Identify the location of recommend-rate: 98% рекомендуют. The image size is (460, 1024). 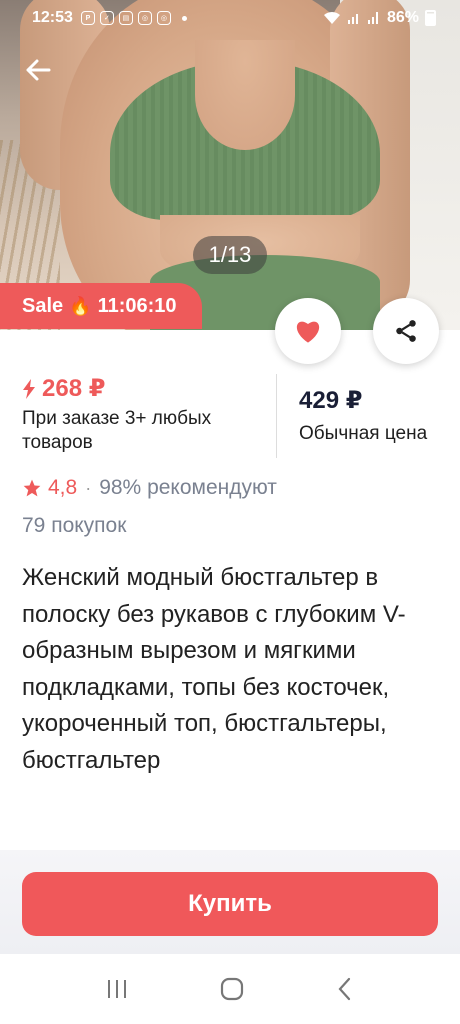
(188, 487).